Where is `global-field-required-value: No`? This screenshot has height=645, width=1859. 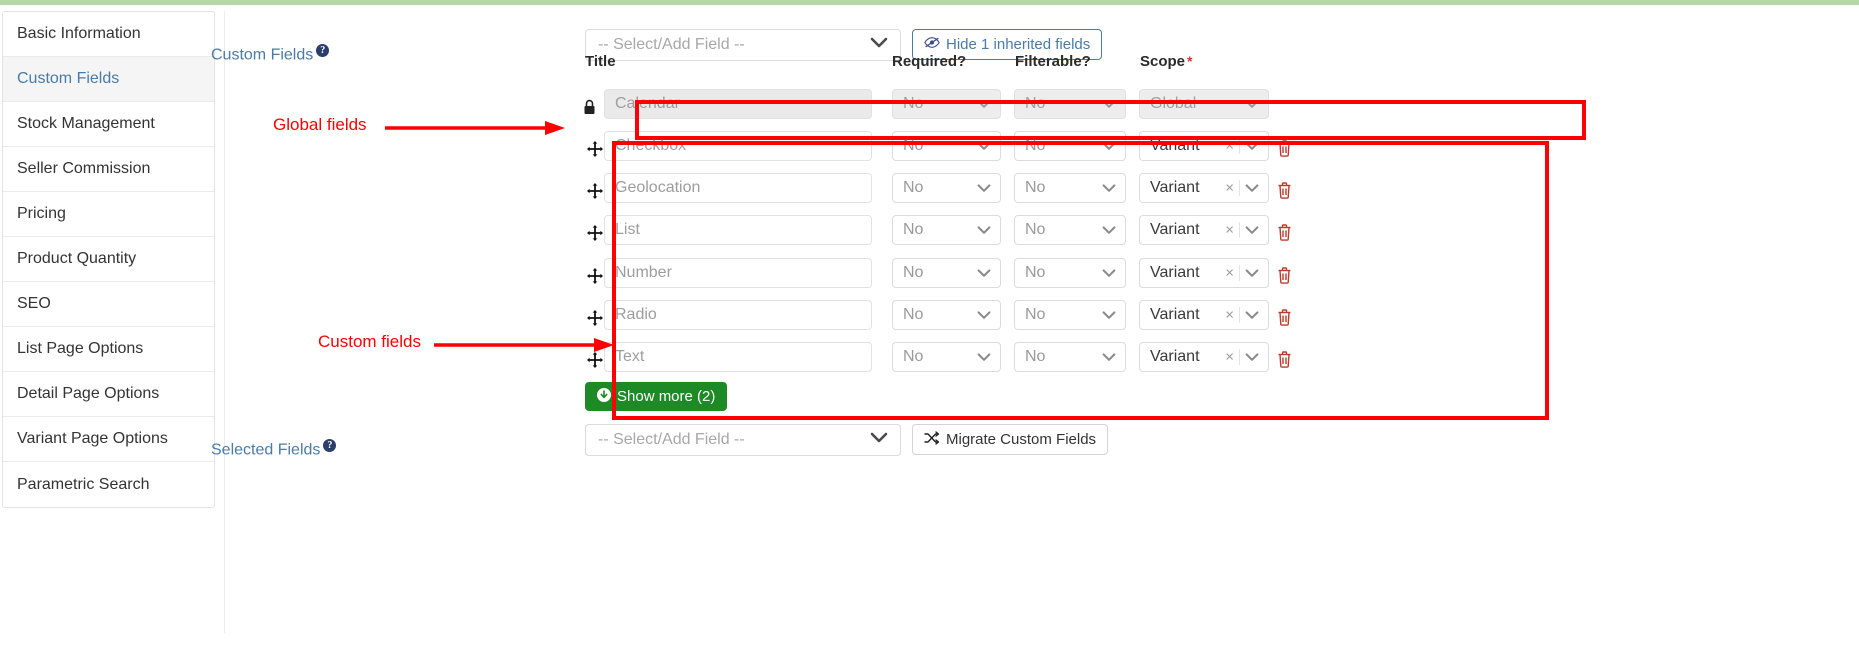 global-field-required-value: No is located at coordinates (913, 103).